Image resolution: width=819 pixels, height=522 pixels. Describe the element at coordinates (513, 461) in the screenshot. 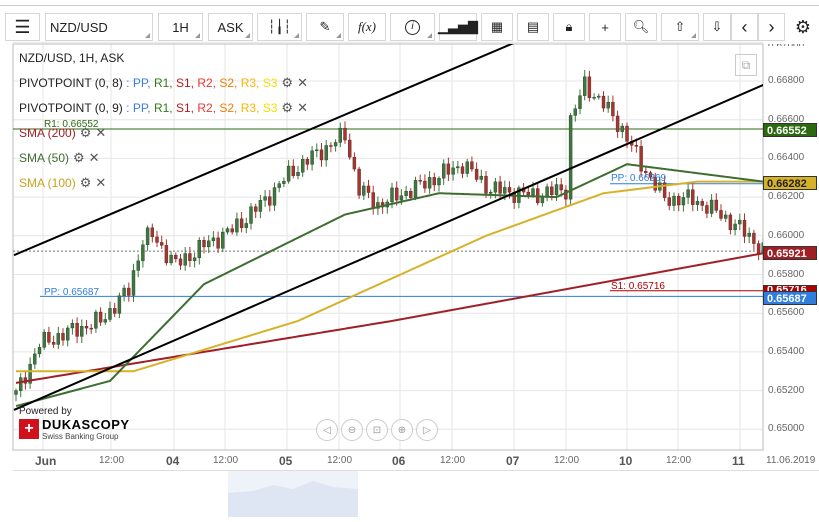

I see `x-tick-label: 07` at that location.